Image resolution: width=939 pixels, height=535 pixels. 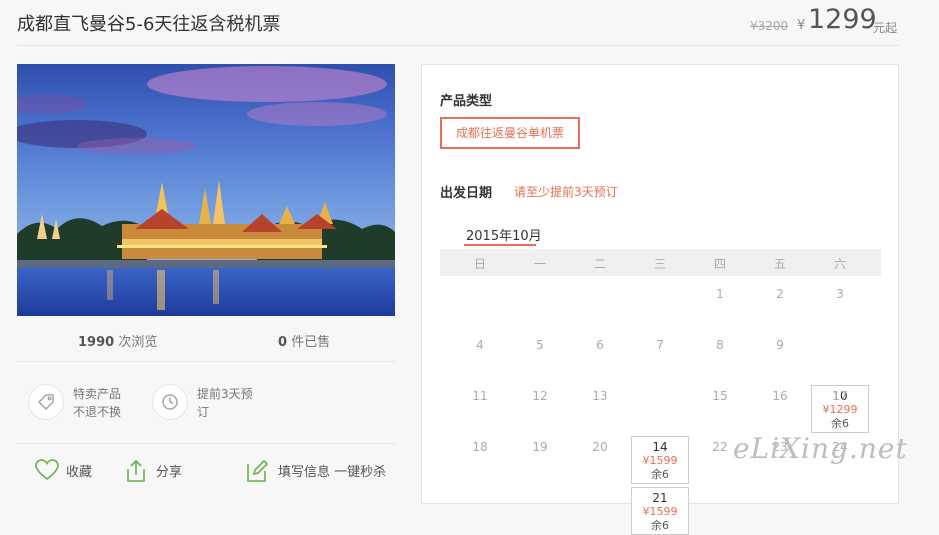 I want to click on calendar-day: 18, so click(x=480, y=447).